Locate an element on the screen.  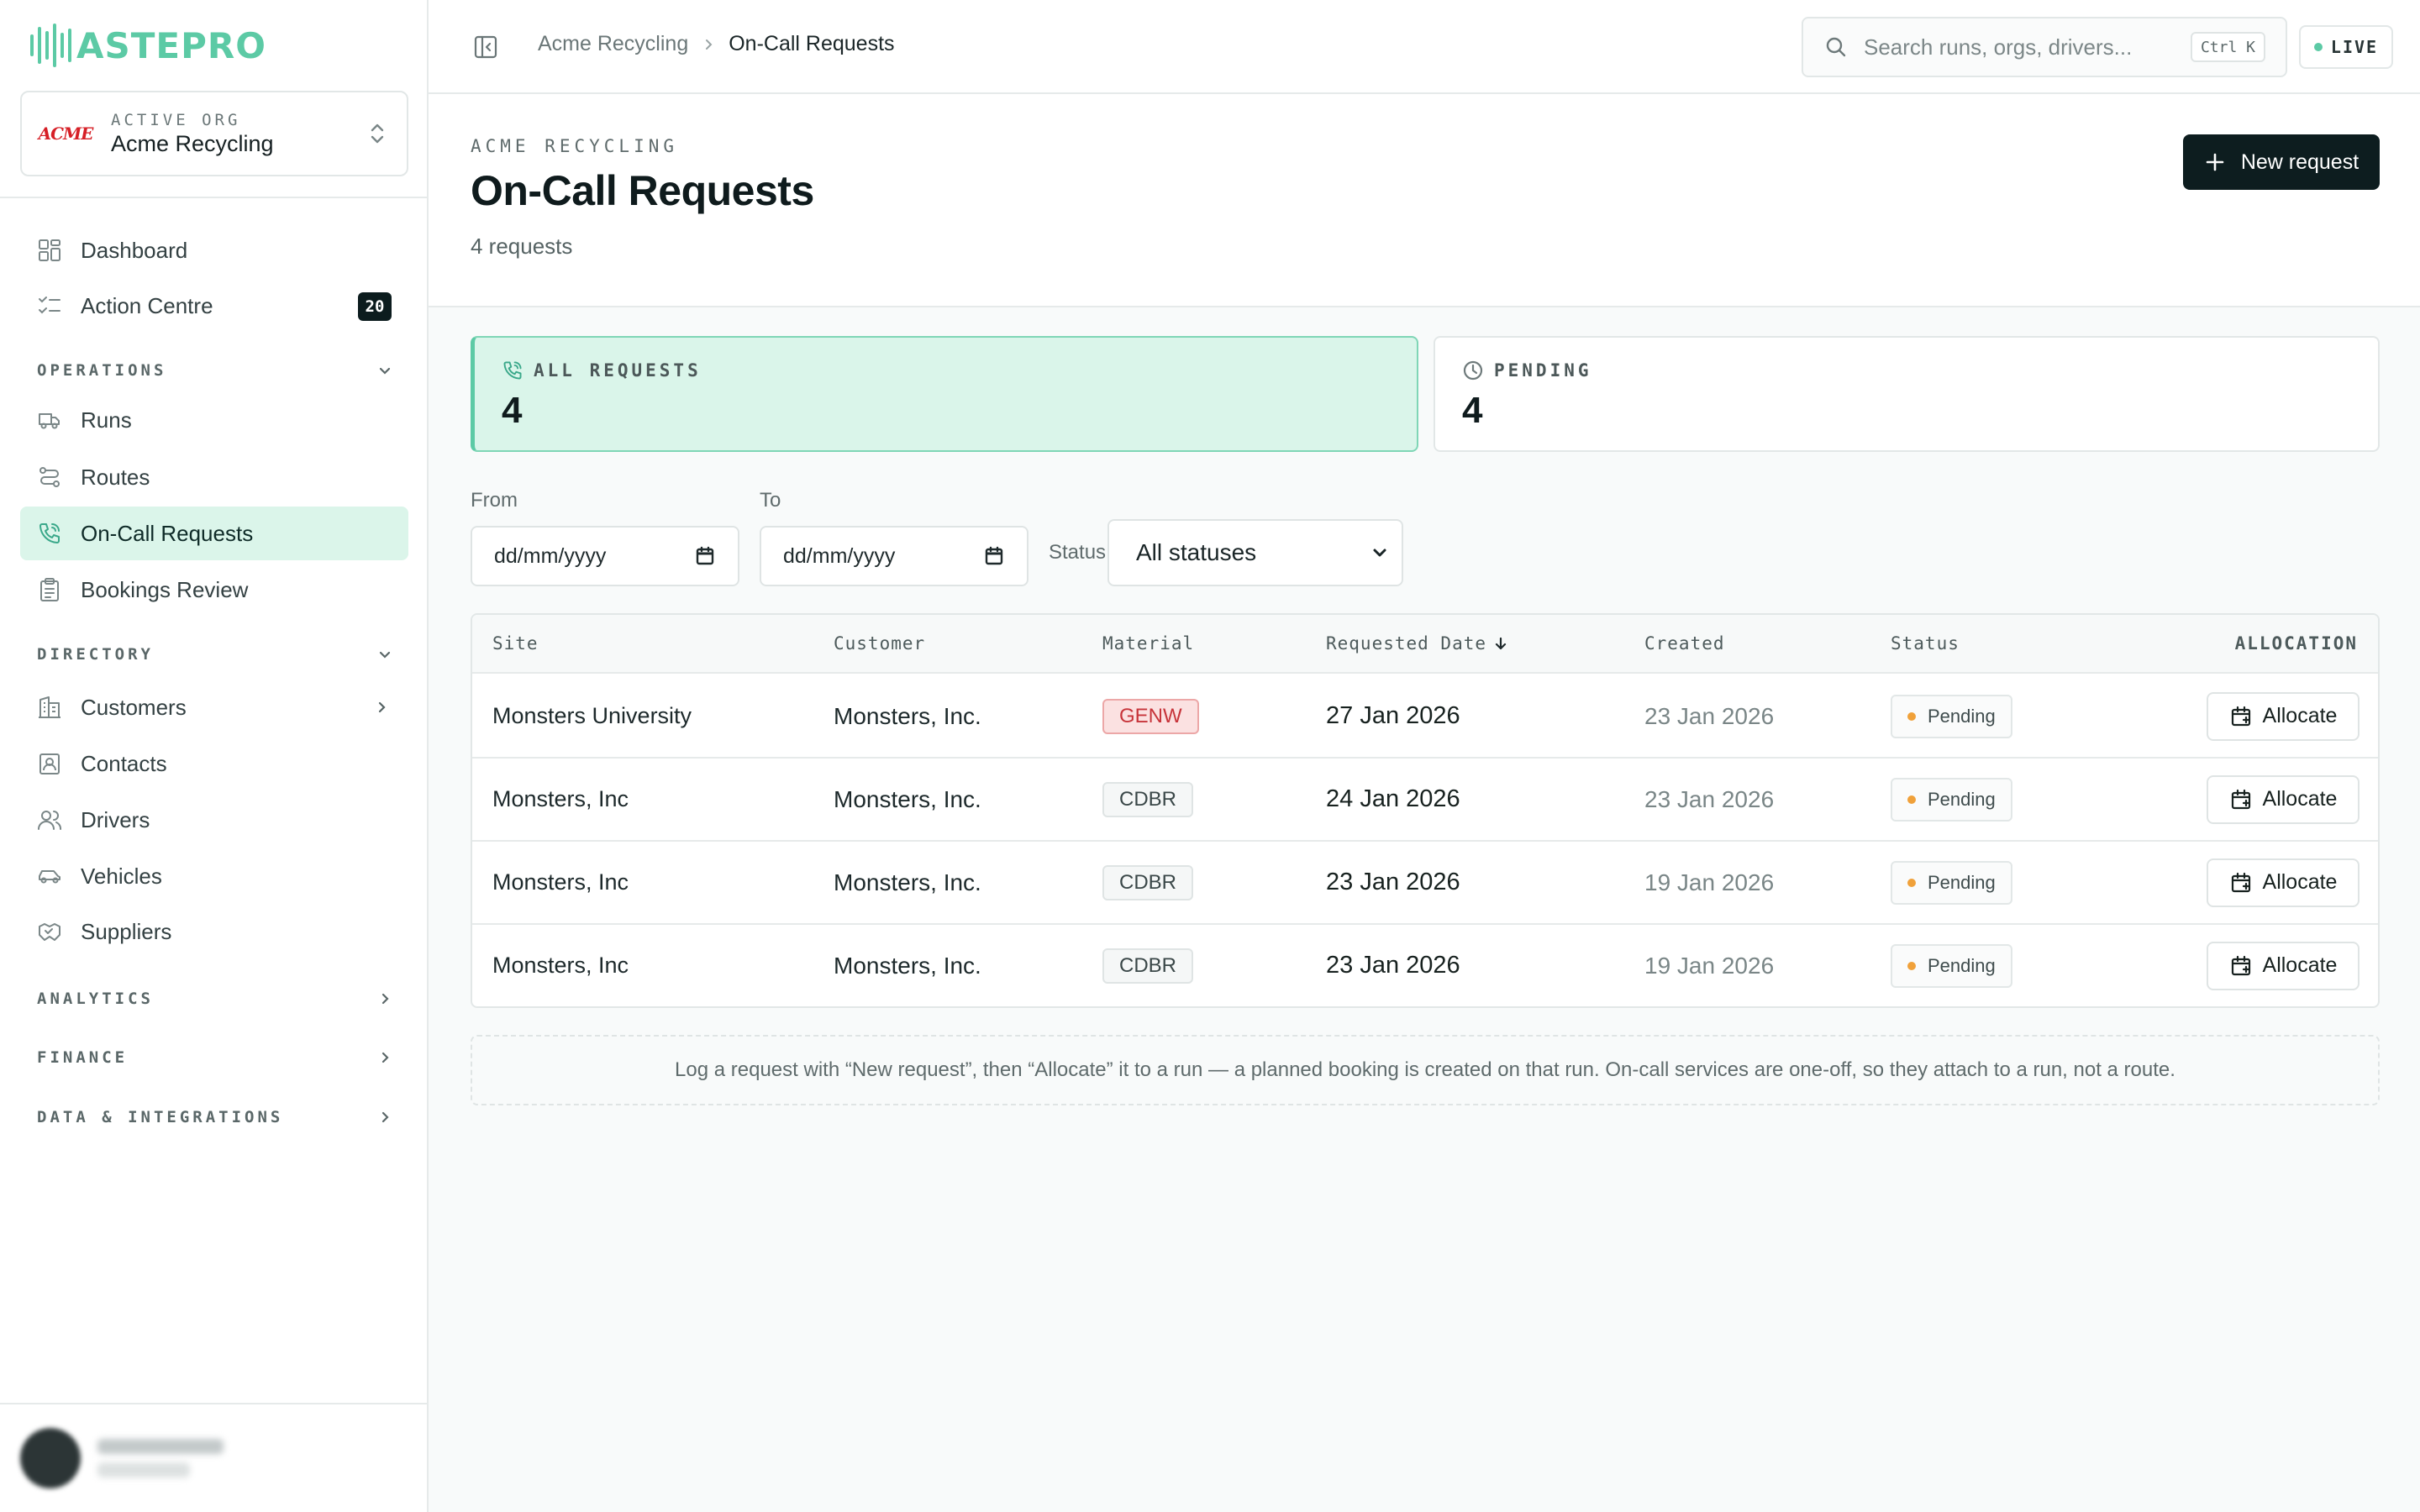
handshake-icon is located at coordinates (50, 931).